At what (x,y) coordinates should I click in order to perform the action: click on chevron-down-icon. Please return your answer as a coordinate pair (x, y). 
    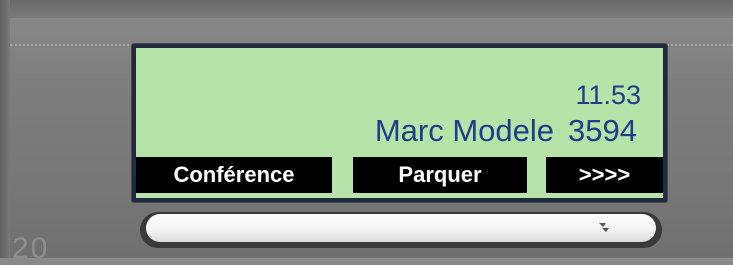
    Looking at the image, I should click on (604, 227).